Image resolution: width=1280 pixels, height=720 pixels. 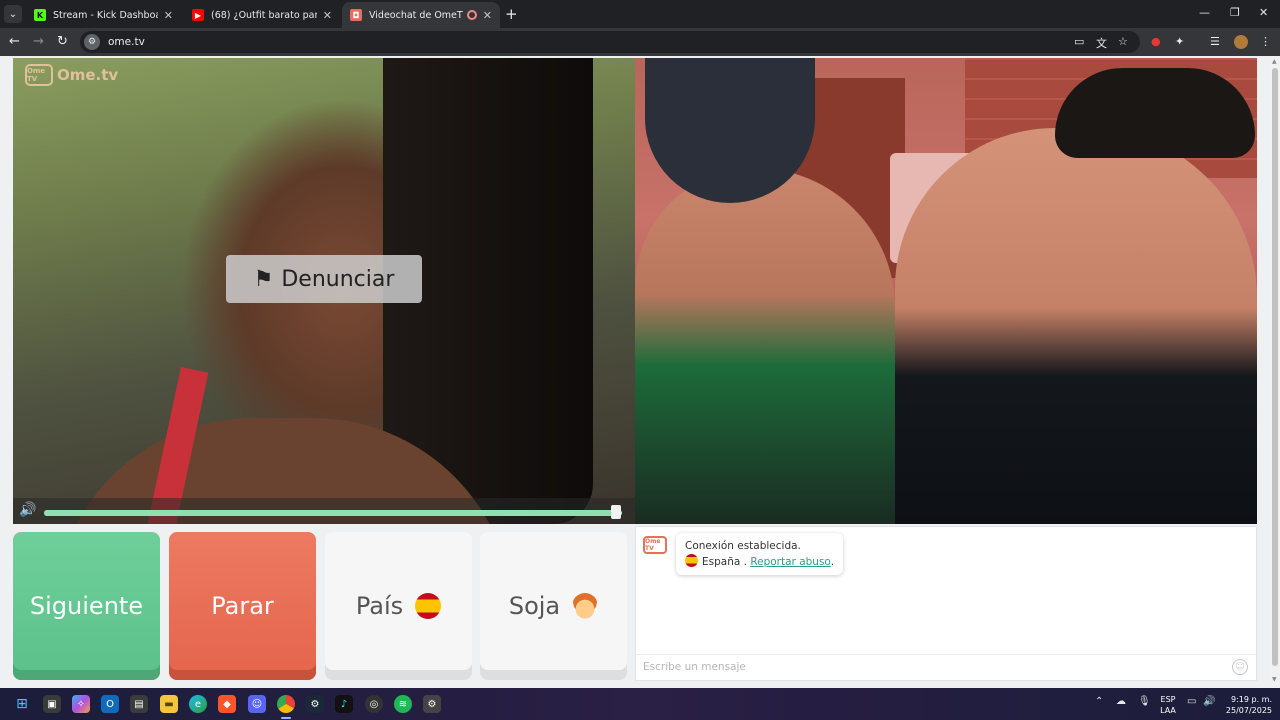 I want to click on emoji-icon: ☺, so click(x=1240, y=667).